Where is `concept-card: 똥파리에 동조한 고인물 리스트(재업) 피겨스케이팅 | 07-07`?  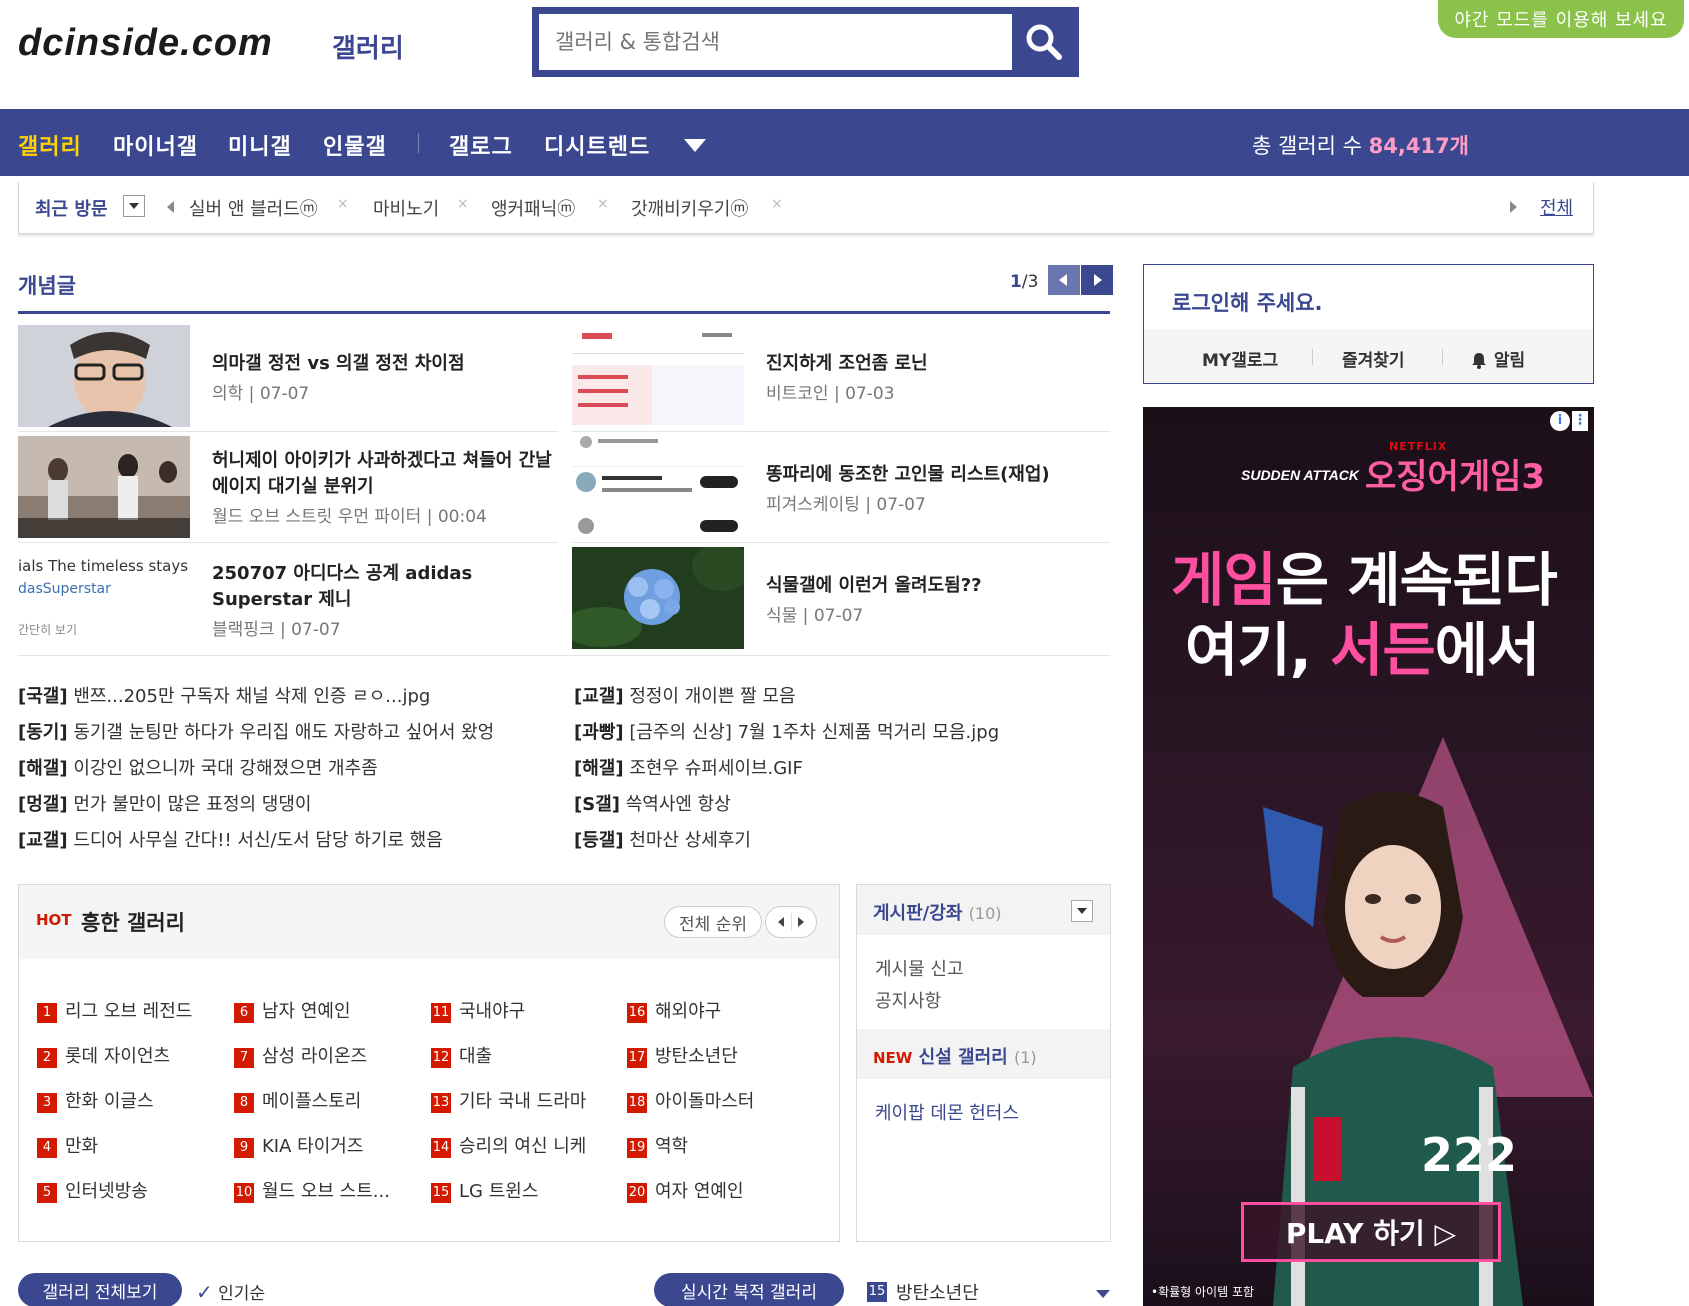 concept-card: 똥파리에 동조한 고인물 리스트(재업) 피겨스케이팅 | 07-07 is located at coordinates (842, 491).